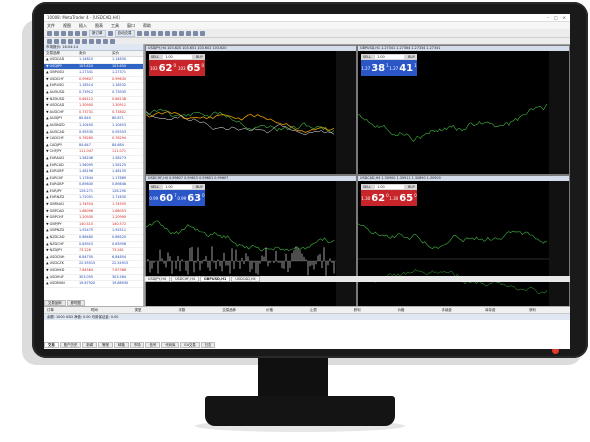 This screenshot has height=442, width=590. Describe the element at coordinates (154, 310) in the screenshot. I see `col-type: 类型` at that location.